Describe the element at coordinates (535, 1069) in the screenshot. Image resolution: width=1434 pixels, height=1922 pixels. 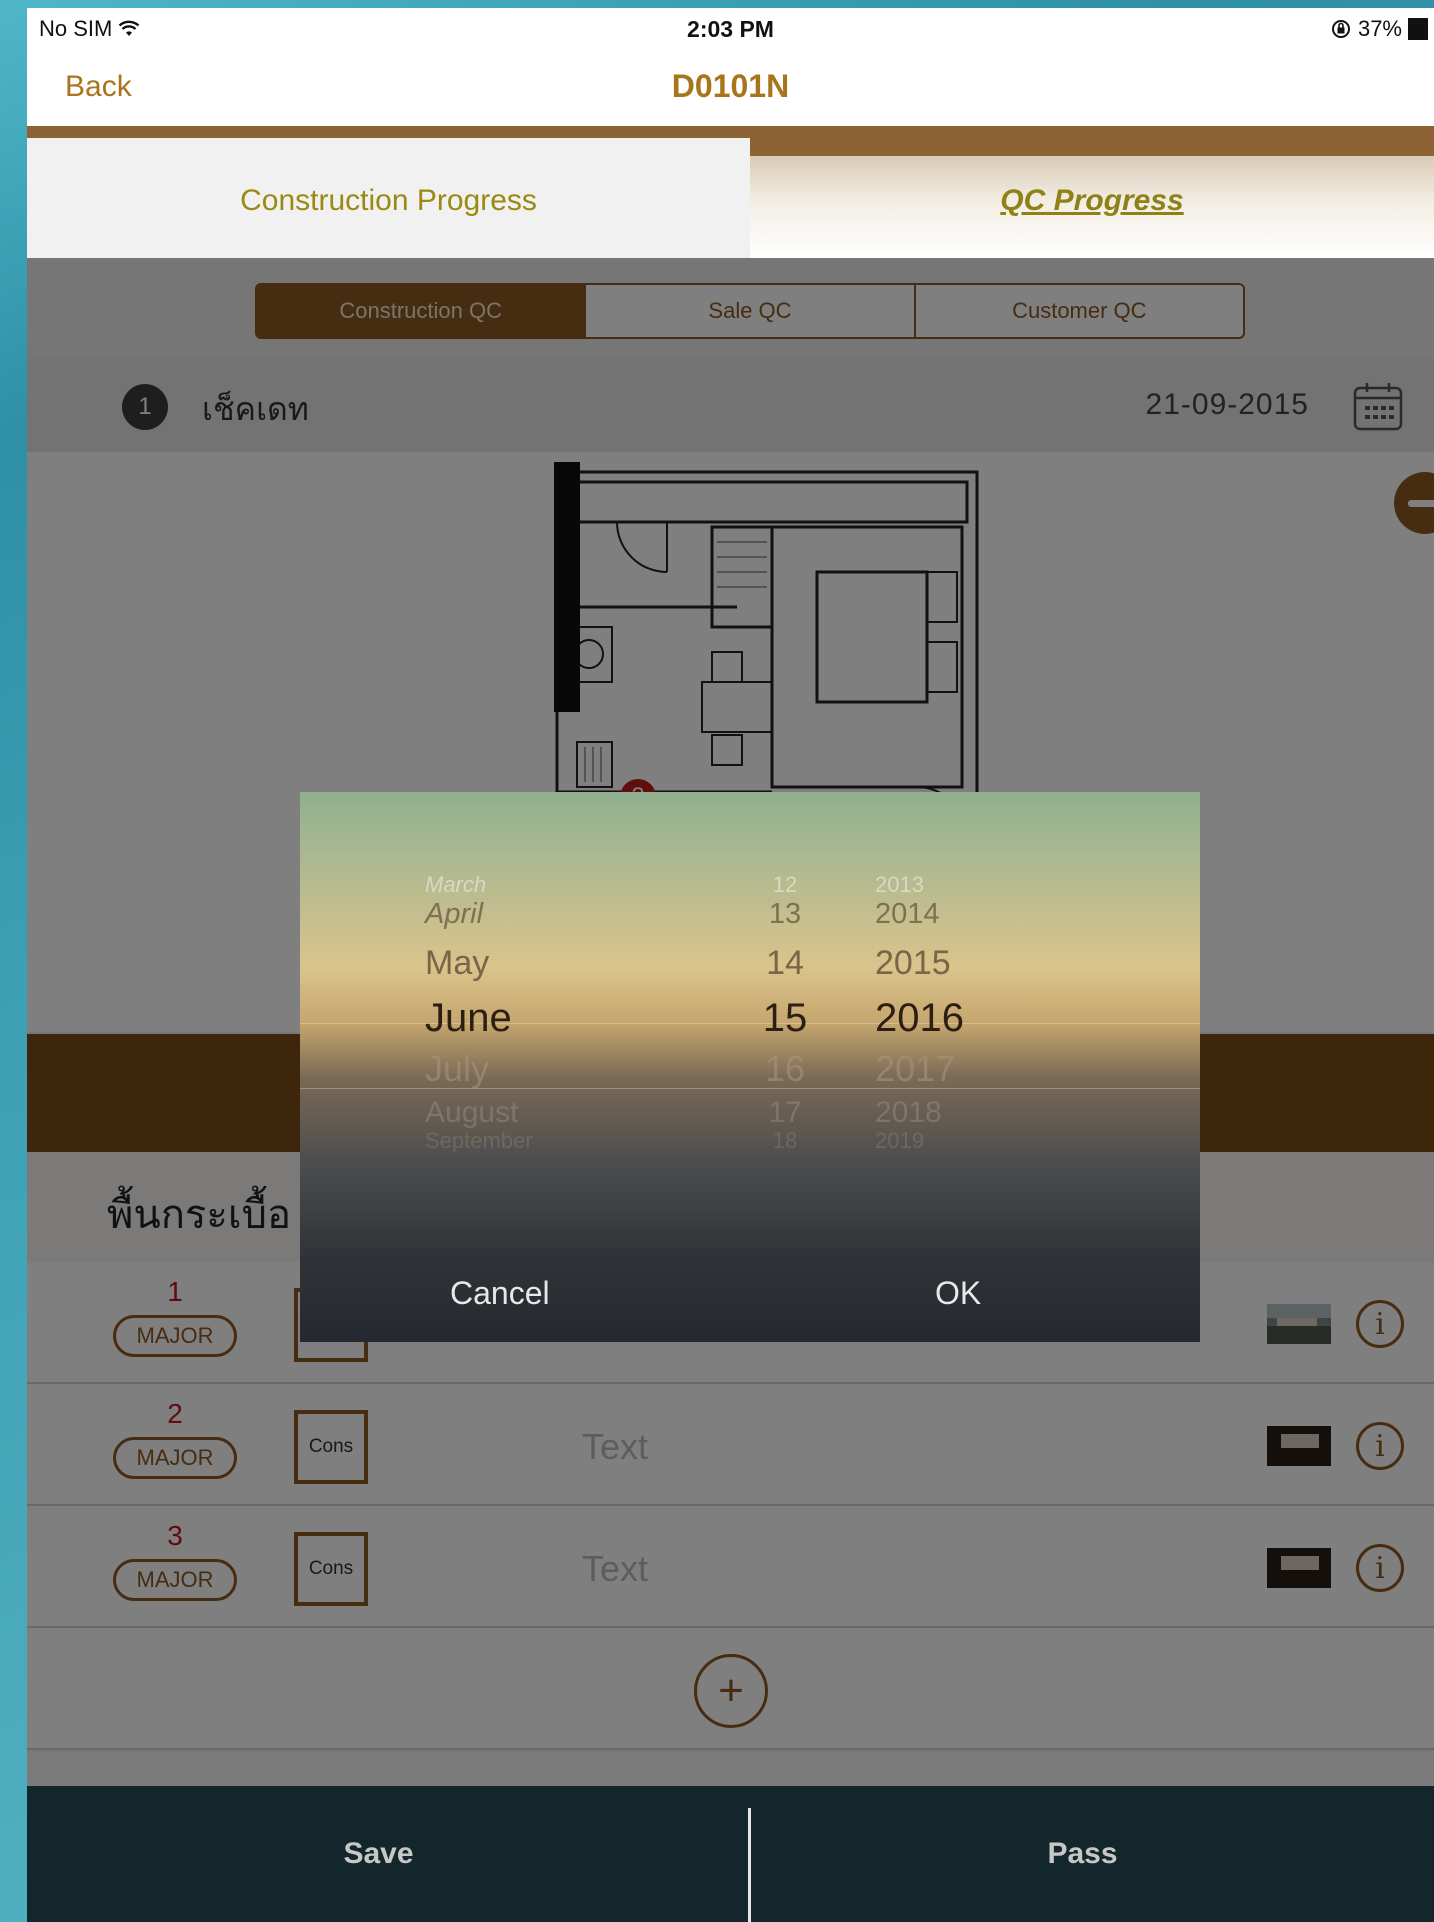
I see `month-option: July` at that location.